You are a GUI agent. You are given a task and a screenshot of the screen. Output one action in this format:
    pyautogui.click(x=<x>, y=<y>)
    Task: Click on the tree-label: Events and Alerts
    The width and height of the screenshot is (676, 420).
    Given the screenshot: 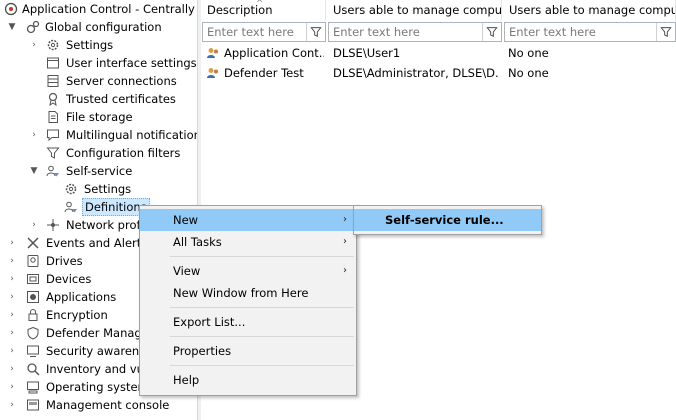 What is the action you would take?
    pyautogui.click(x=97, y=243)
    